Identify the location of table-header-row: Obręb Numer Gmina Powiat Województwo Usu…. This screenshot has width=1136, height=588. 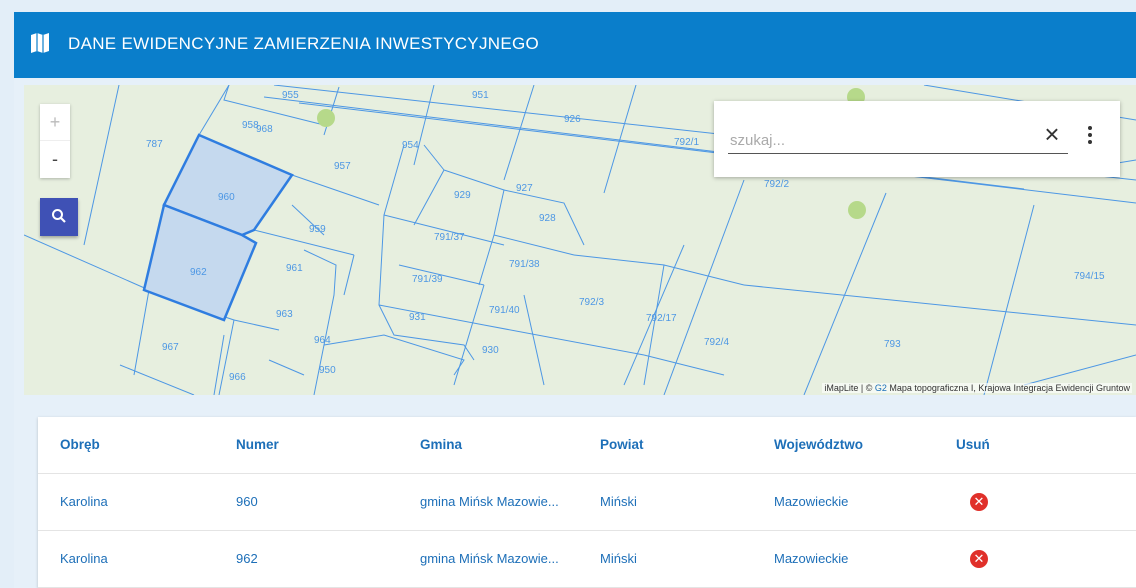
(587, 445).